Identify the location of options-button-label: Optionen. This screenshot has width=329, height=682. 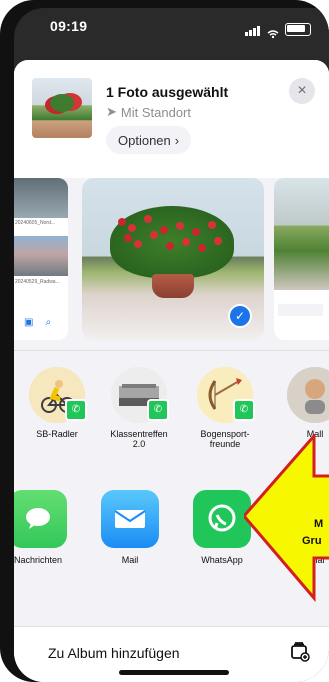
(144, 140).